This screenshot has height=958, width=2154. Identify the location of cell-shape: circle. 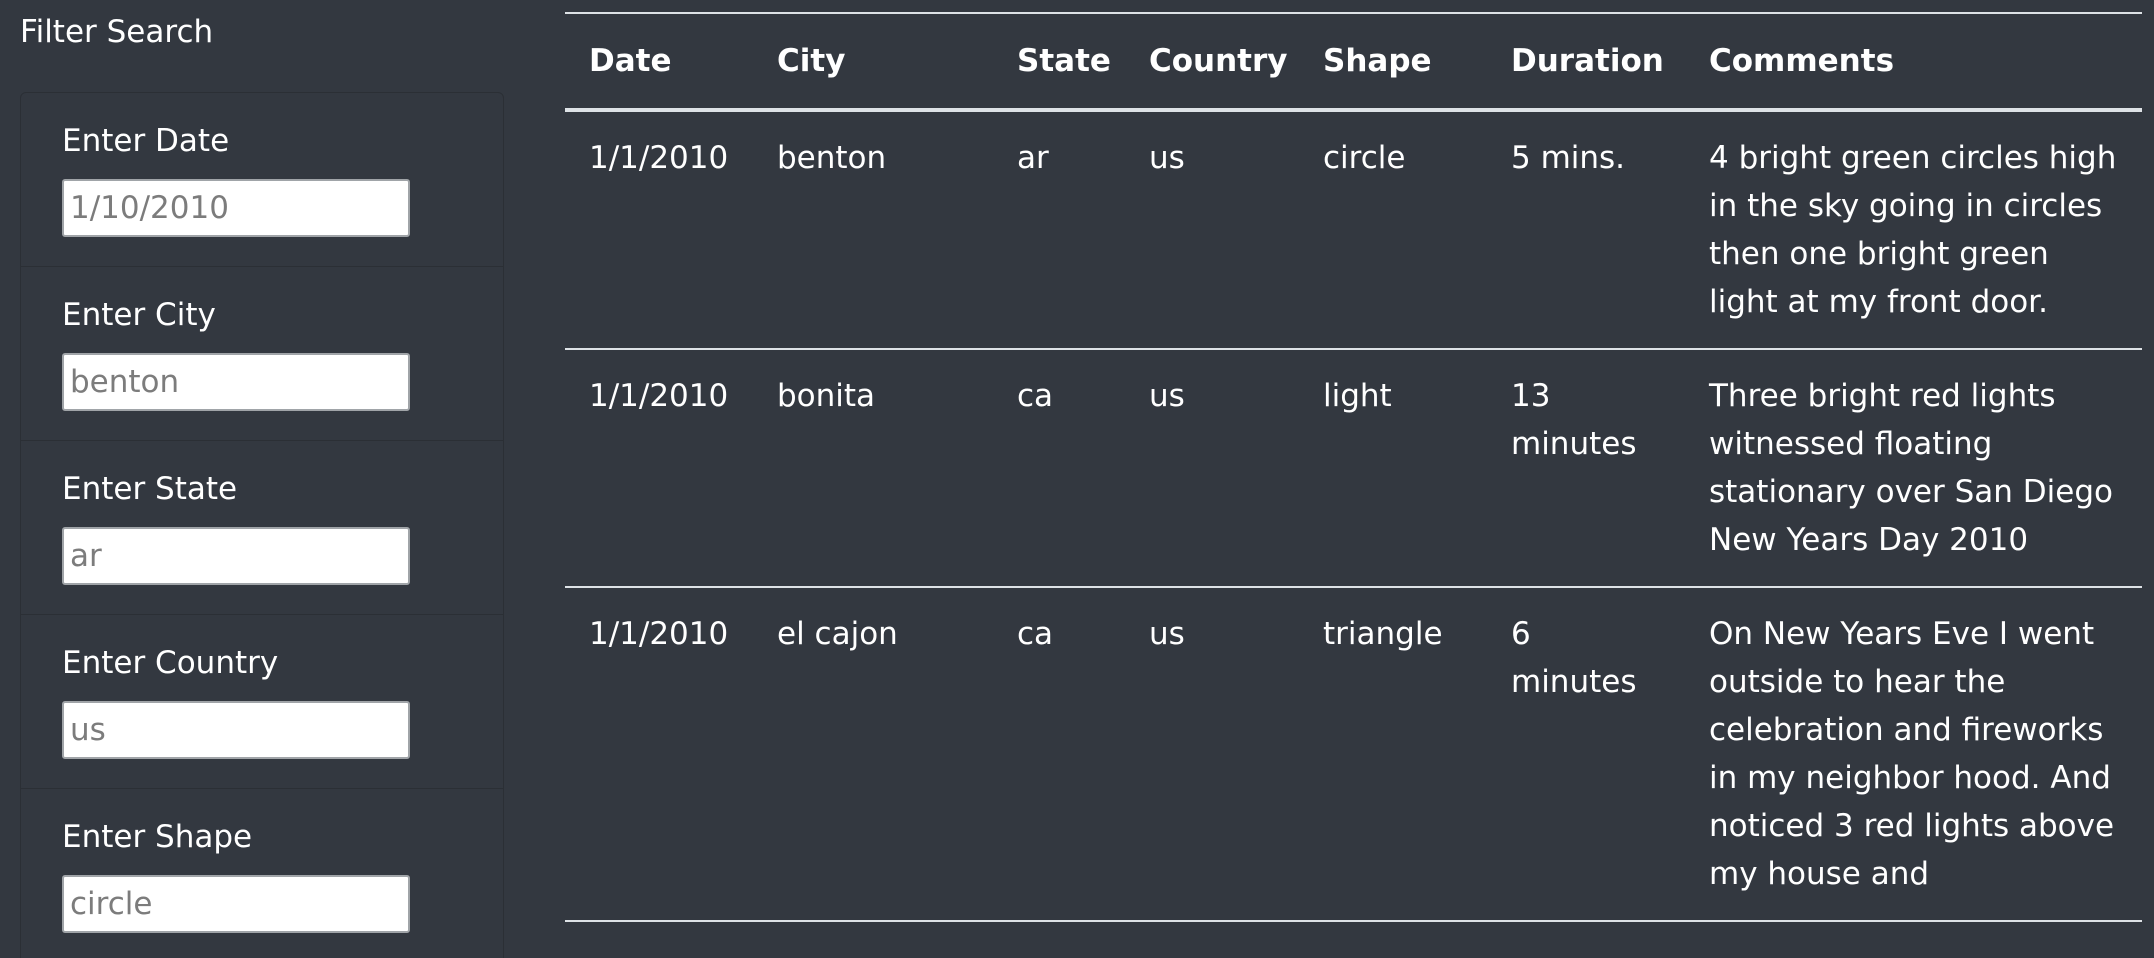
(1393, 230).